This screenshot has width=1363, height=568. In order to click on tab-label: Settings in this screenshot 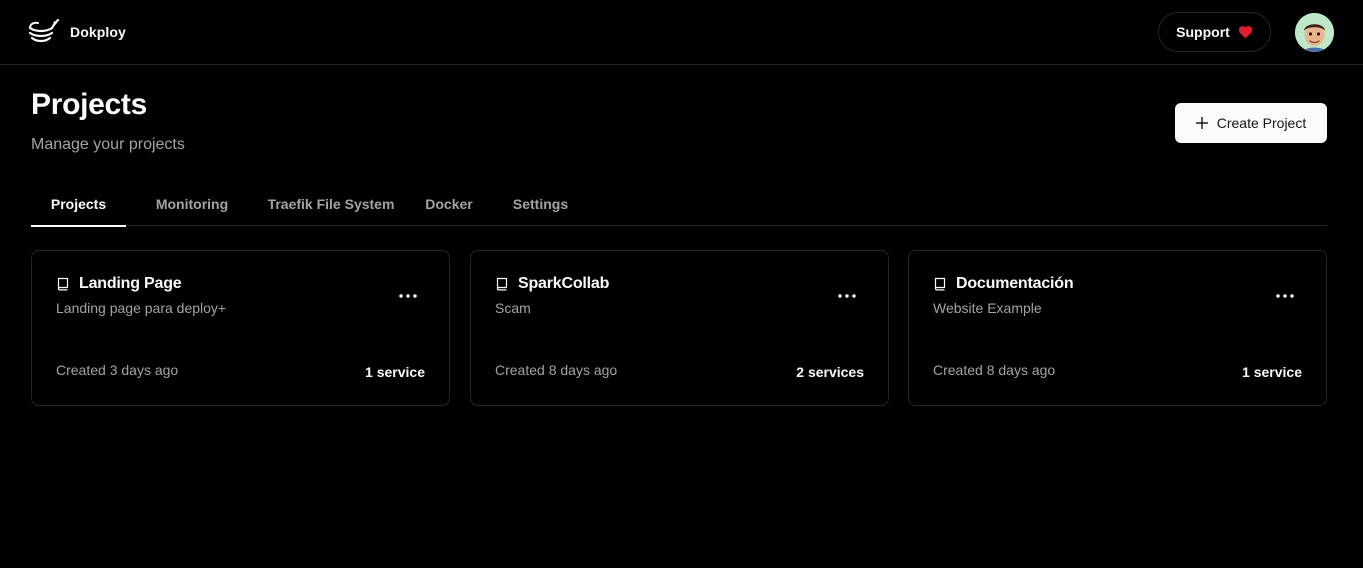, I will do `click(540, 203)`.